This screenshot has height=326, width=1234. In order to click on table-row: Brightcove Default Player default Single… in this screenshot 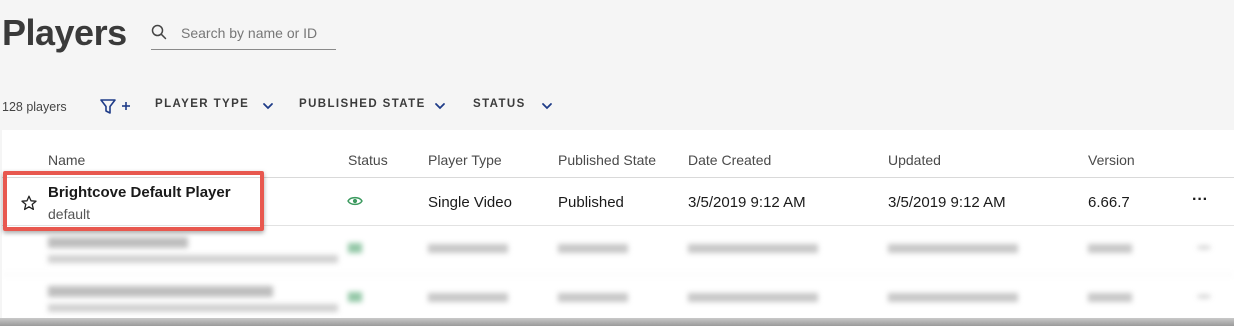, I will do `click(618, 202)`.